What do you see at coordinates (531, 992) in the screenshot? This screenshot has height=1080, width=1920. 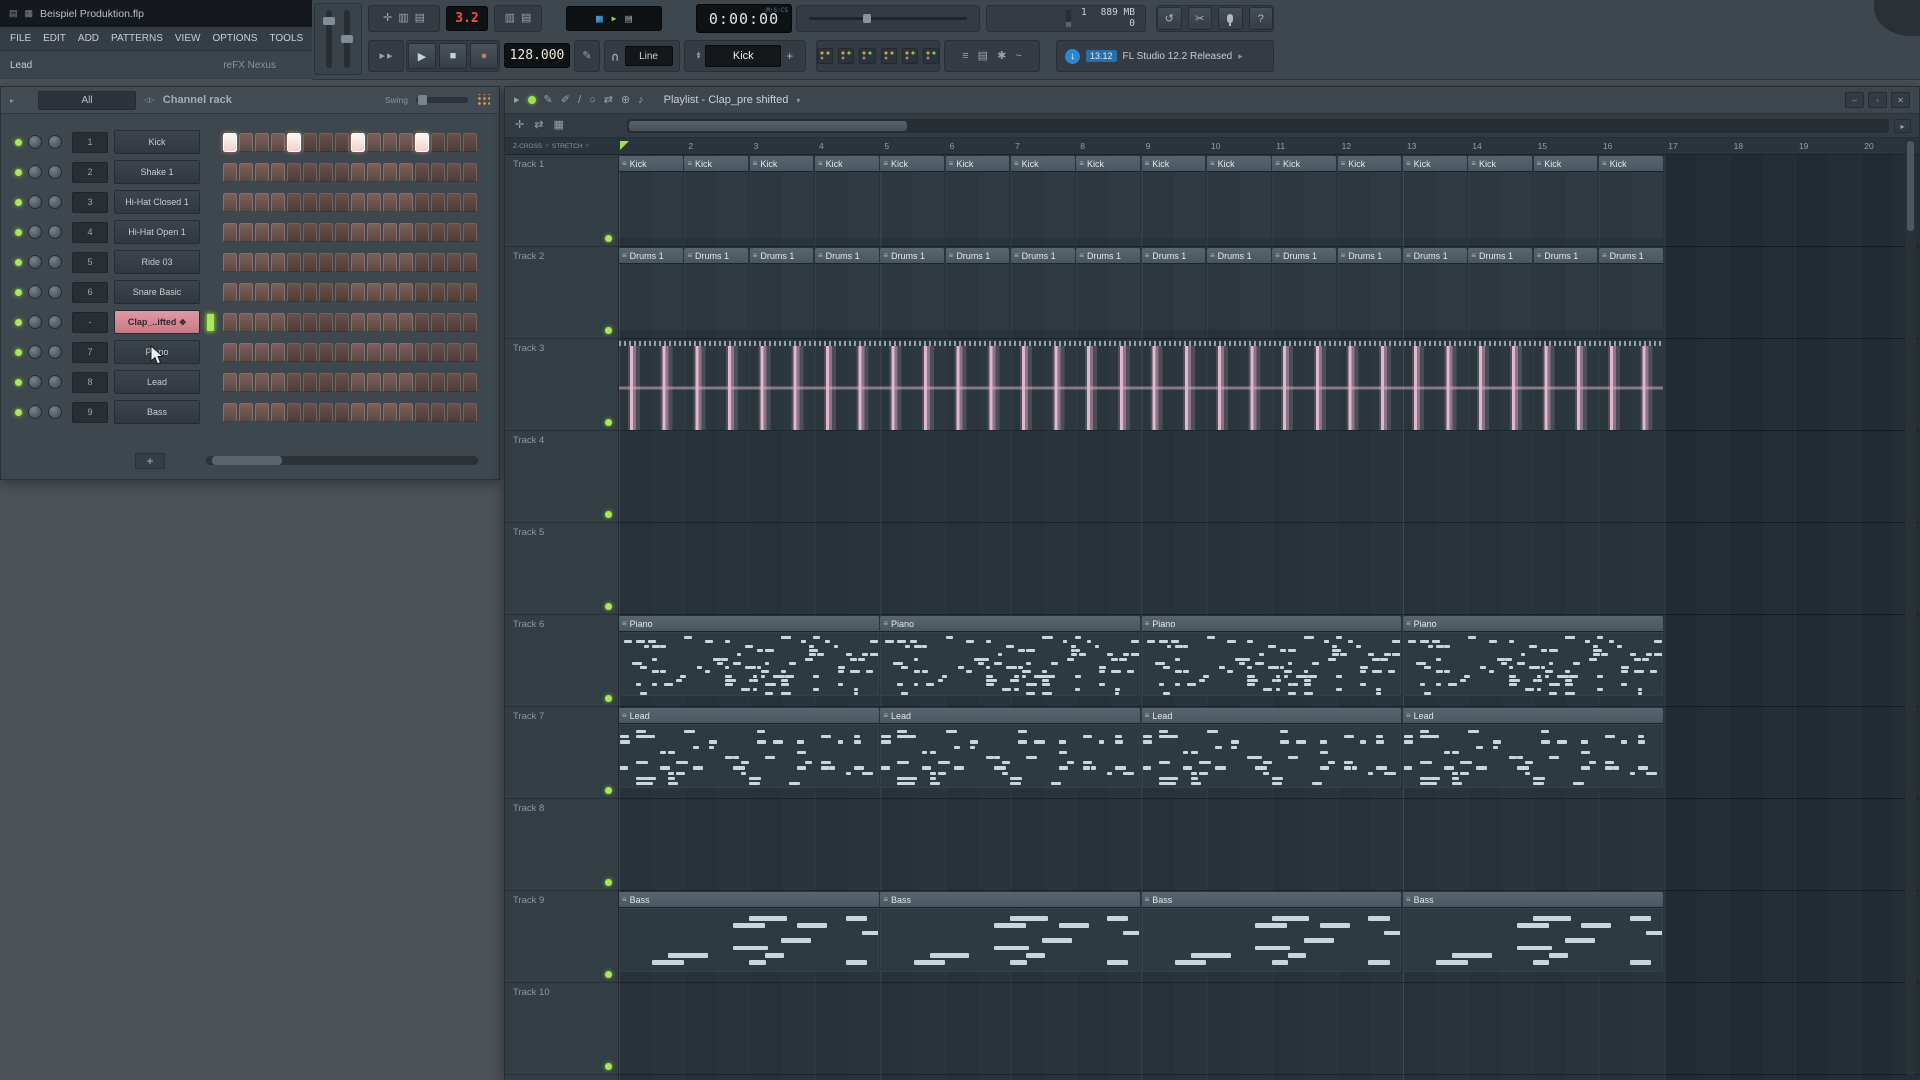 I see `track-name-10: Track 10` at bounding box center [531, 992].